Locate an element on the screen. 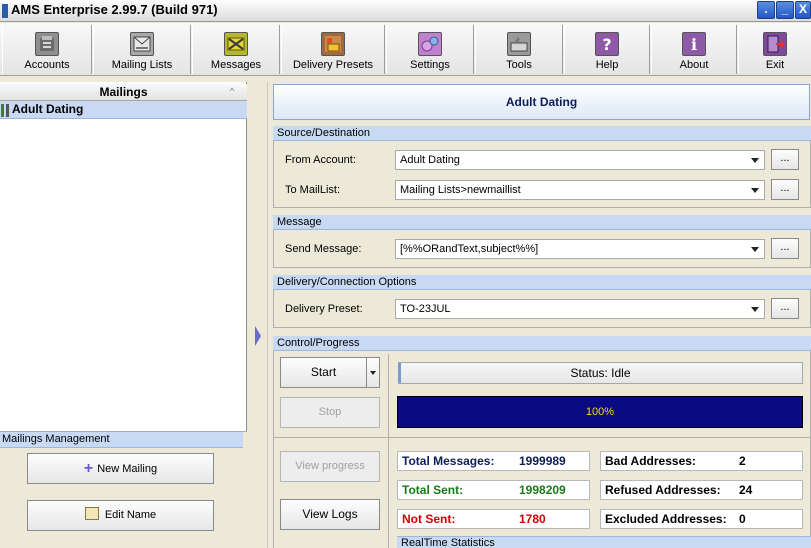 This screenshot has width=811, height=548. total-sent-stat: Total Sent: 1998209 is located at coordinates (493, 490).